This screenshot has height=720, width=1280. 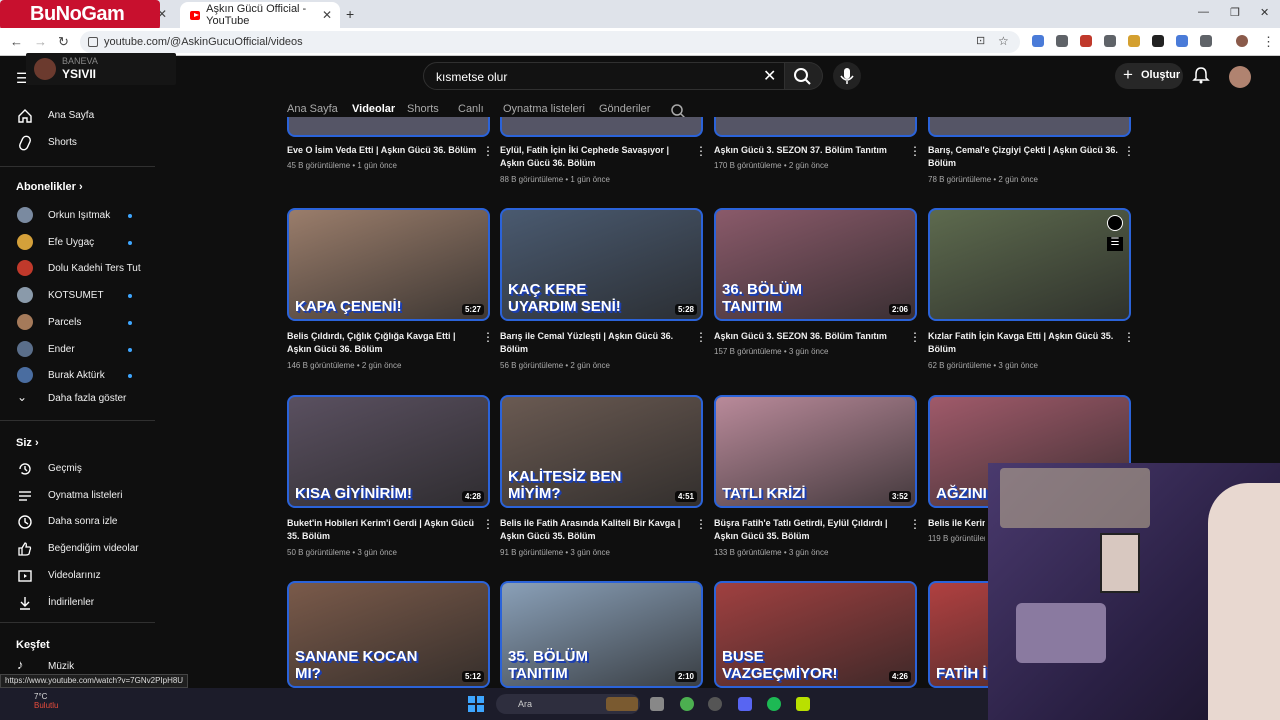 I want to click on sidebar-item-download: İndirilenler, so click(x=77, y=603).